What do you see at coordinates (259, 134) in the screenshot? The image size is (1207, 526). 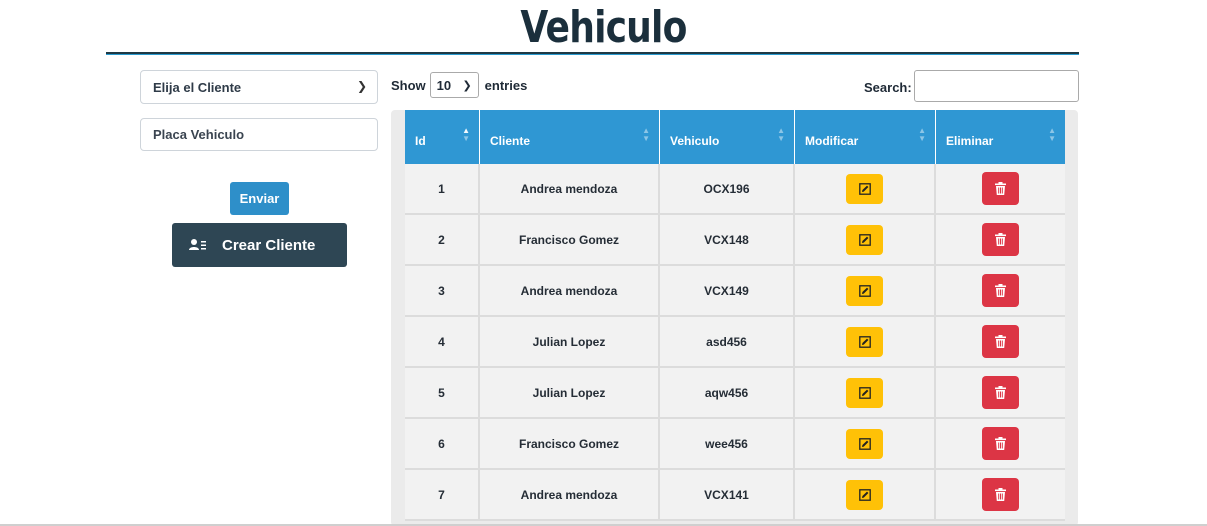 I see `plate-input` at bounding box center [259, 134].